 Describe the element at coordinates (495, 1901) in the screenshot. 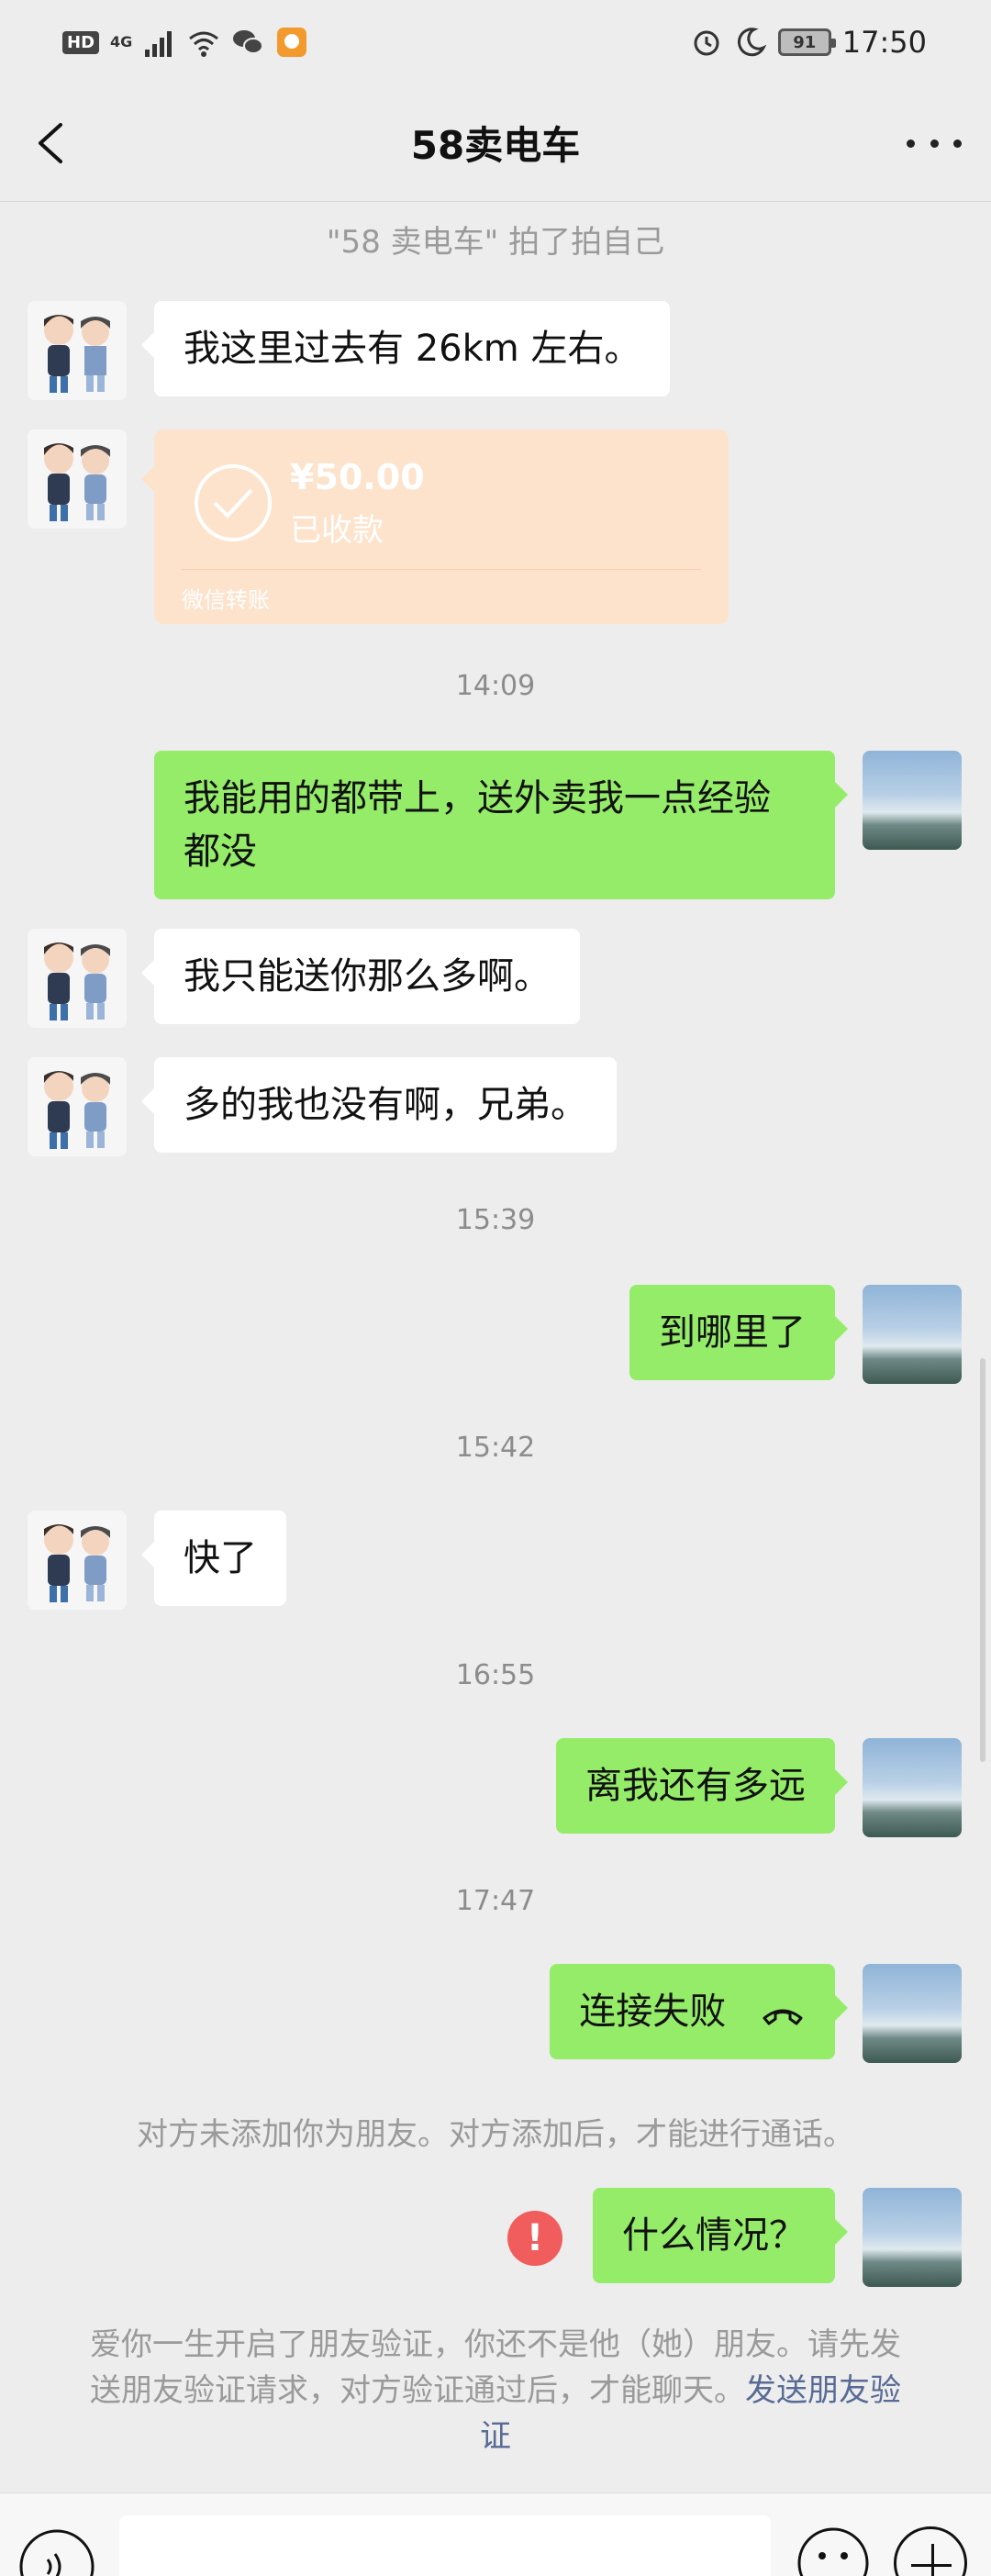

I see `timestamp: 17:47` at that location.